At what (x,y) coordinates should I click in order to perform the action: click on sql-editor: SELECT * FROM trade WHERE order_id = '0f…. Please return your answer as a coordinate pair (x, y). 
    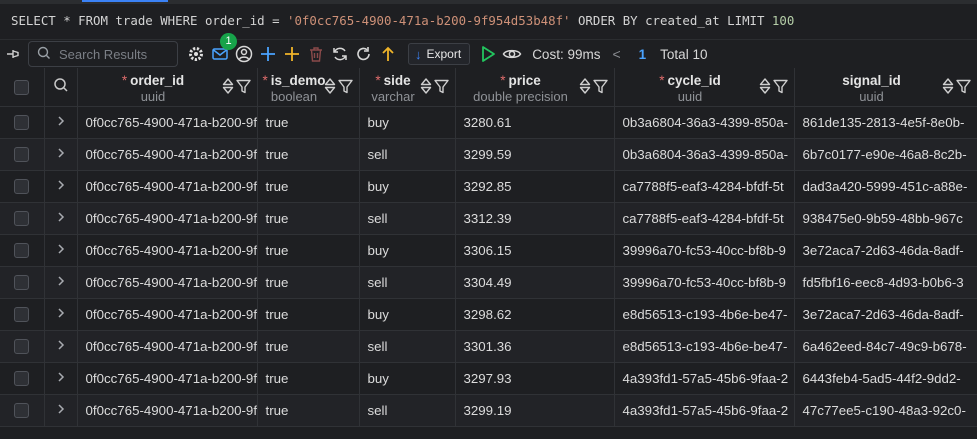
    Looking at the image, I should click on (488, 22).